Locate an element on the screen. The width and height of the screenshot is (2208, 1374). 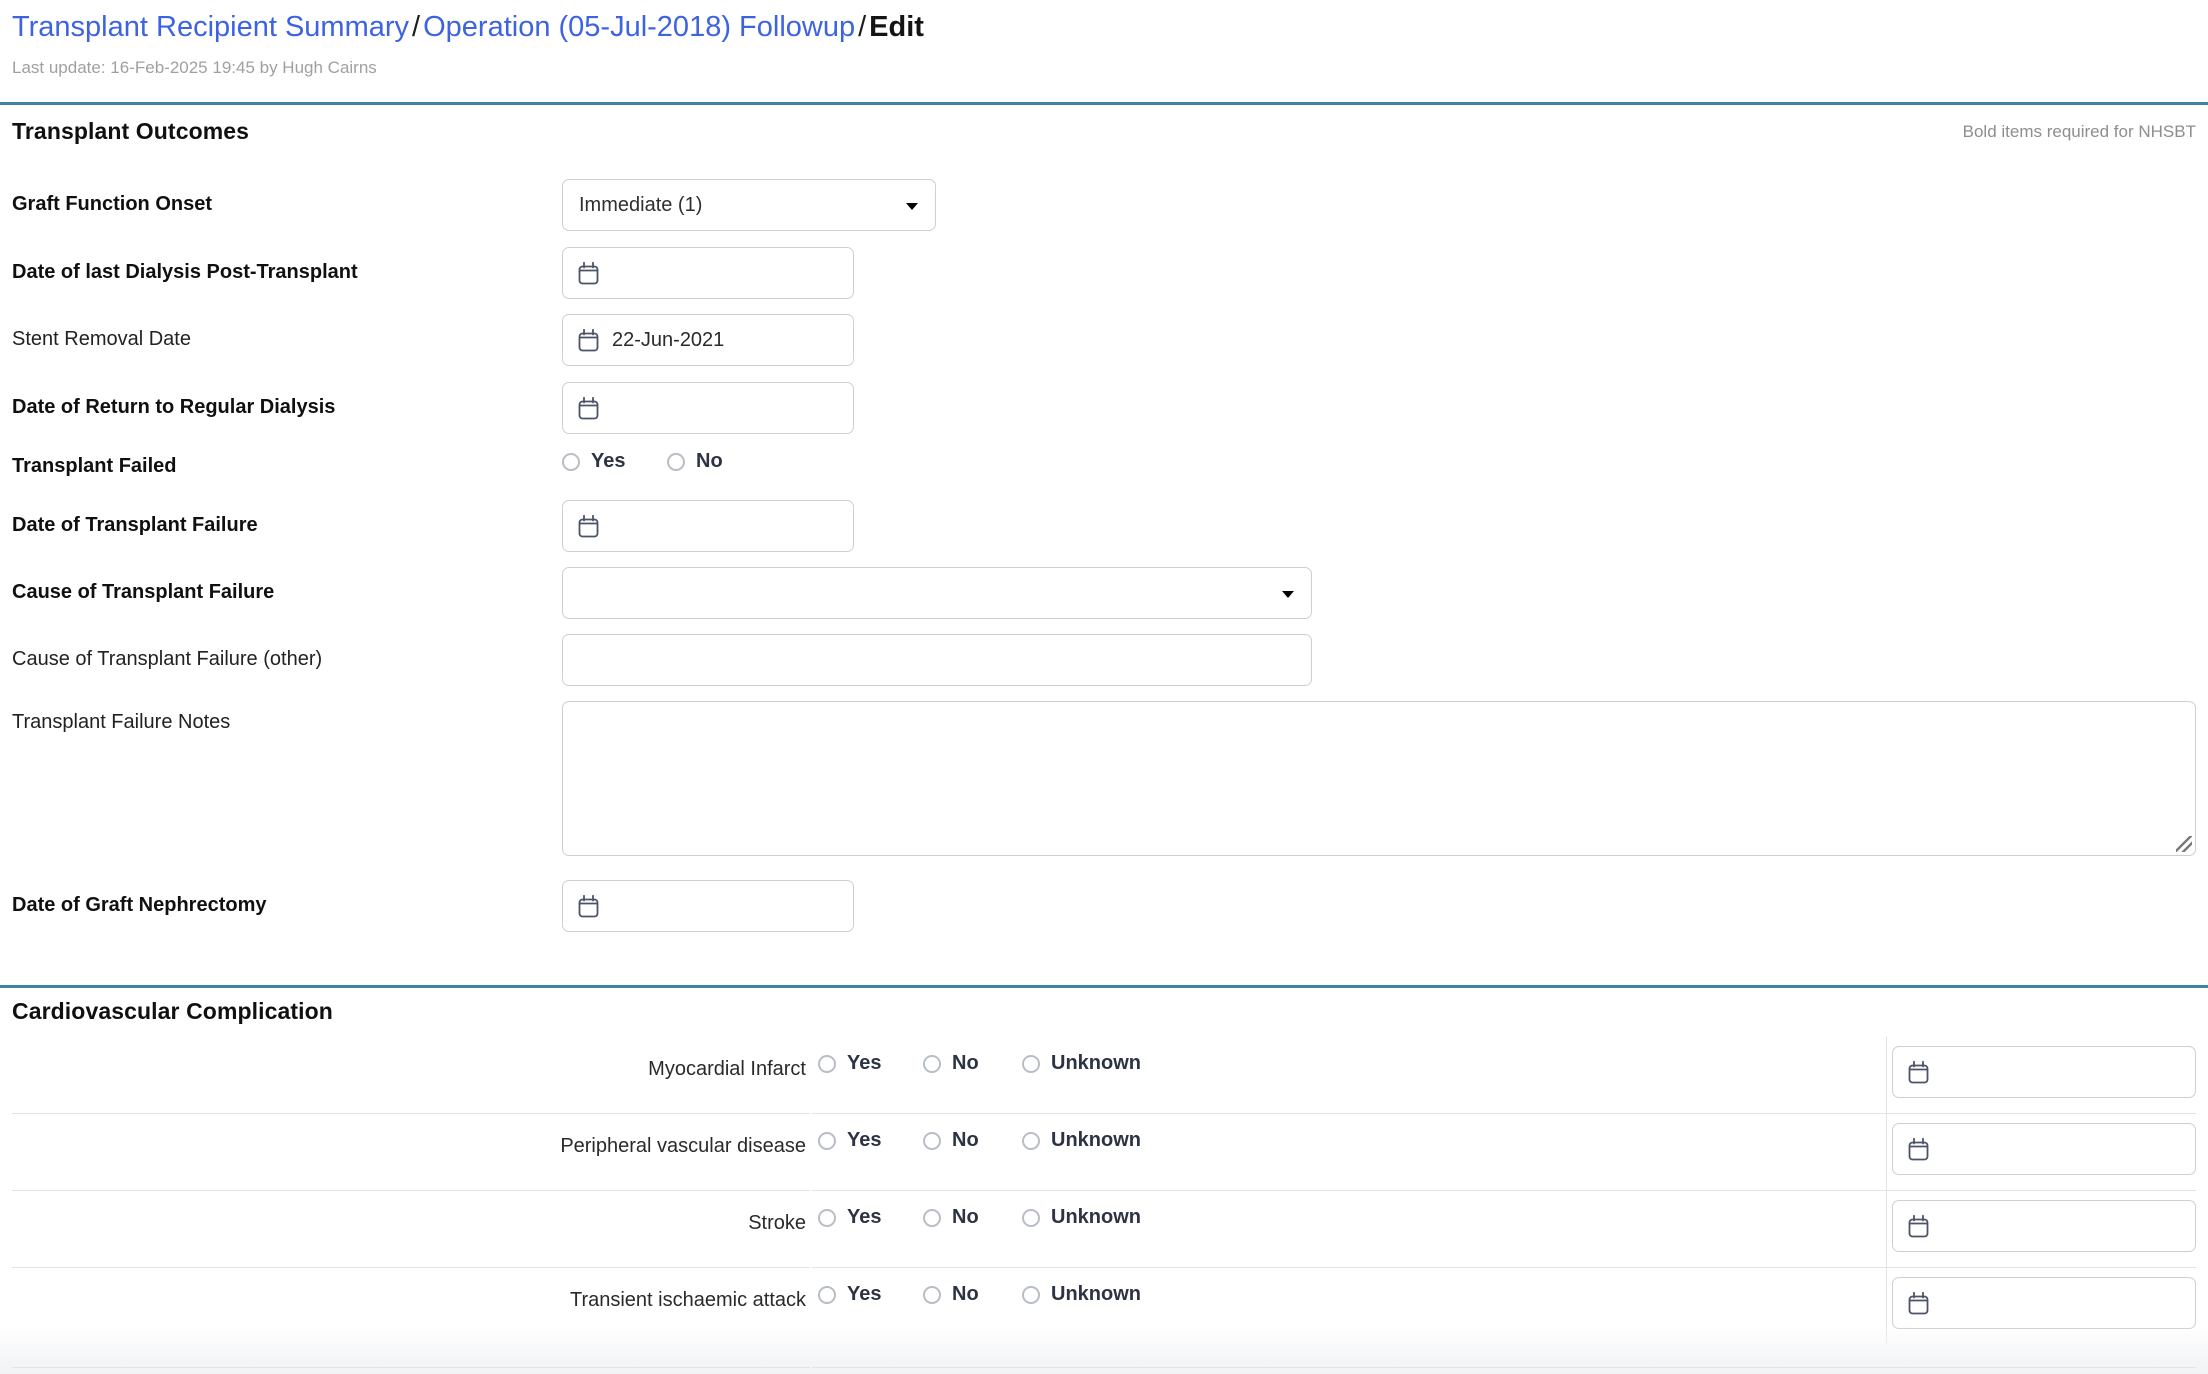
radio-transient-ischaemic-attack-unknown: Unknown is located at coordinates (1081, 1294).